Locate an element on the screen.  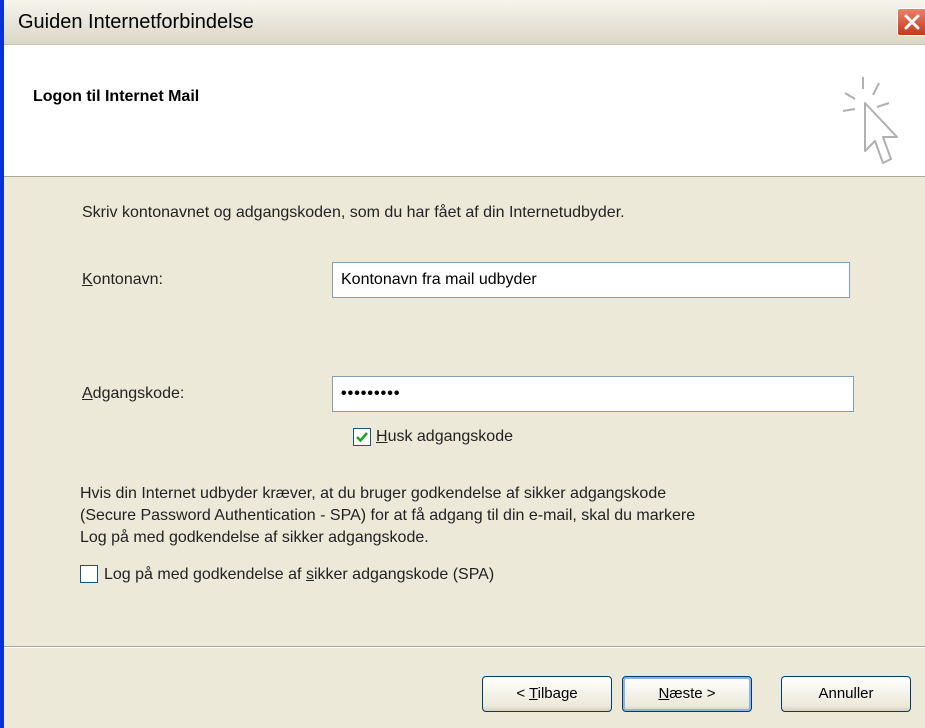
checkmark-icon is located at coordinates (362, 437).